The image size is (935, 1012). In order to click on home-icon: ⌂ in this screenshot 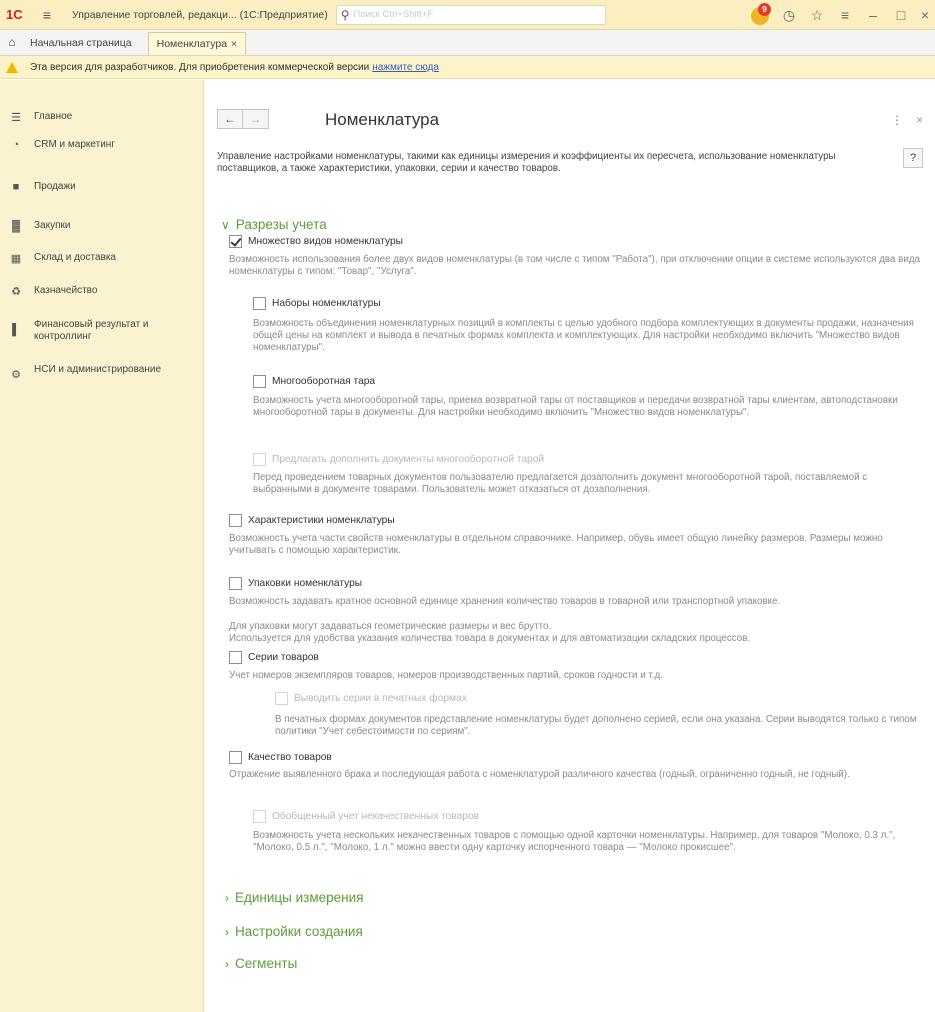, I will do `click(12, 42)`.